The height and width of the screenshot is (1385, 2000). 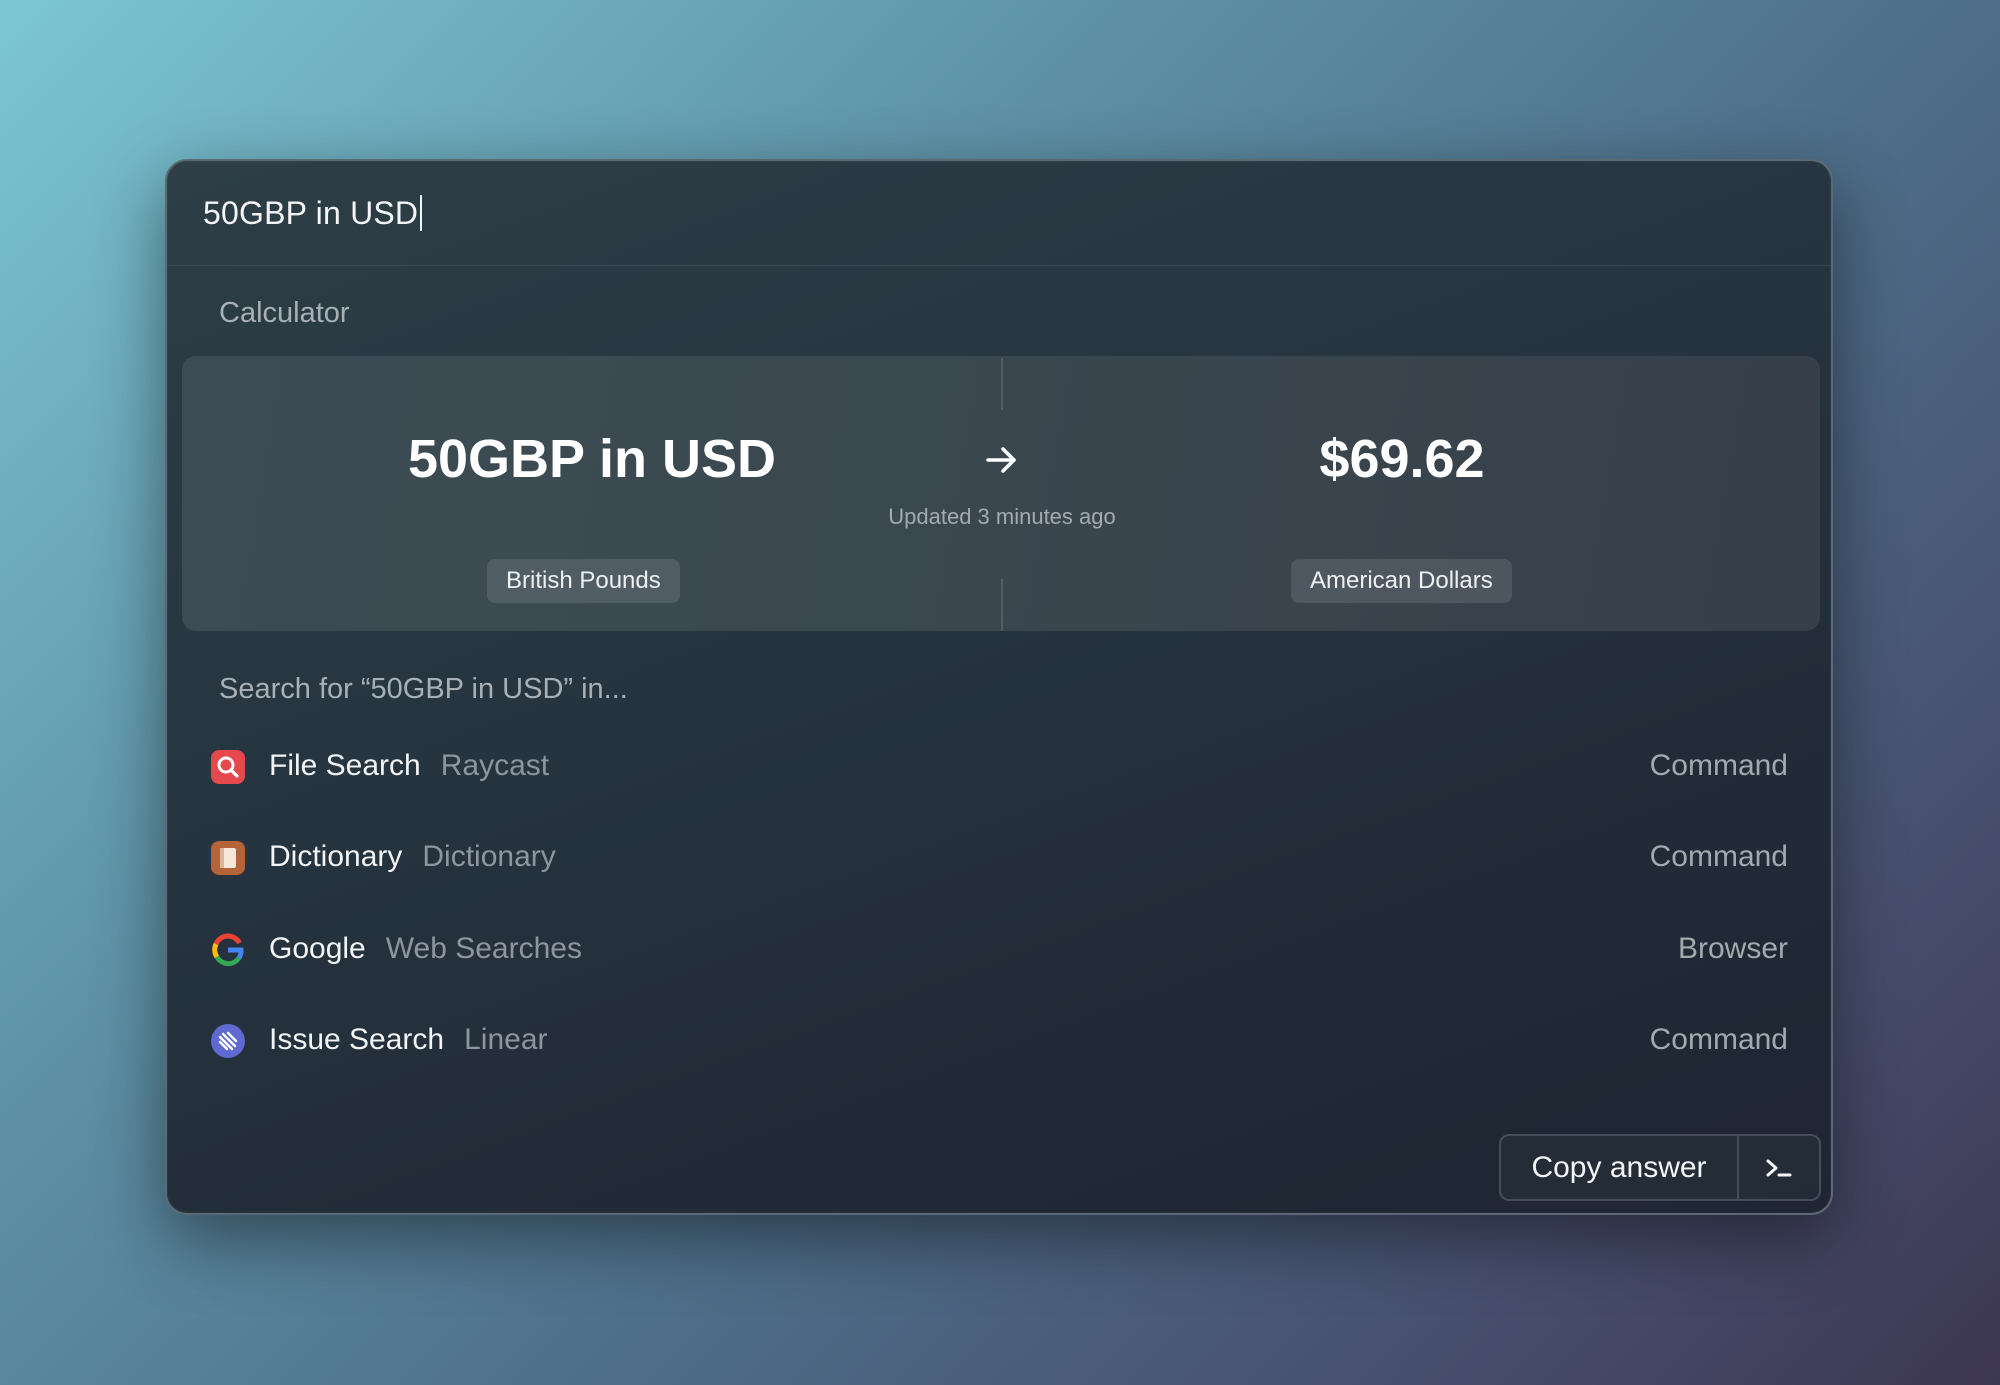 What do you see at coordinates (228, 1041) in the screenshot?
I see `linear-icon` at bounding box center [228, 1041].